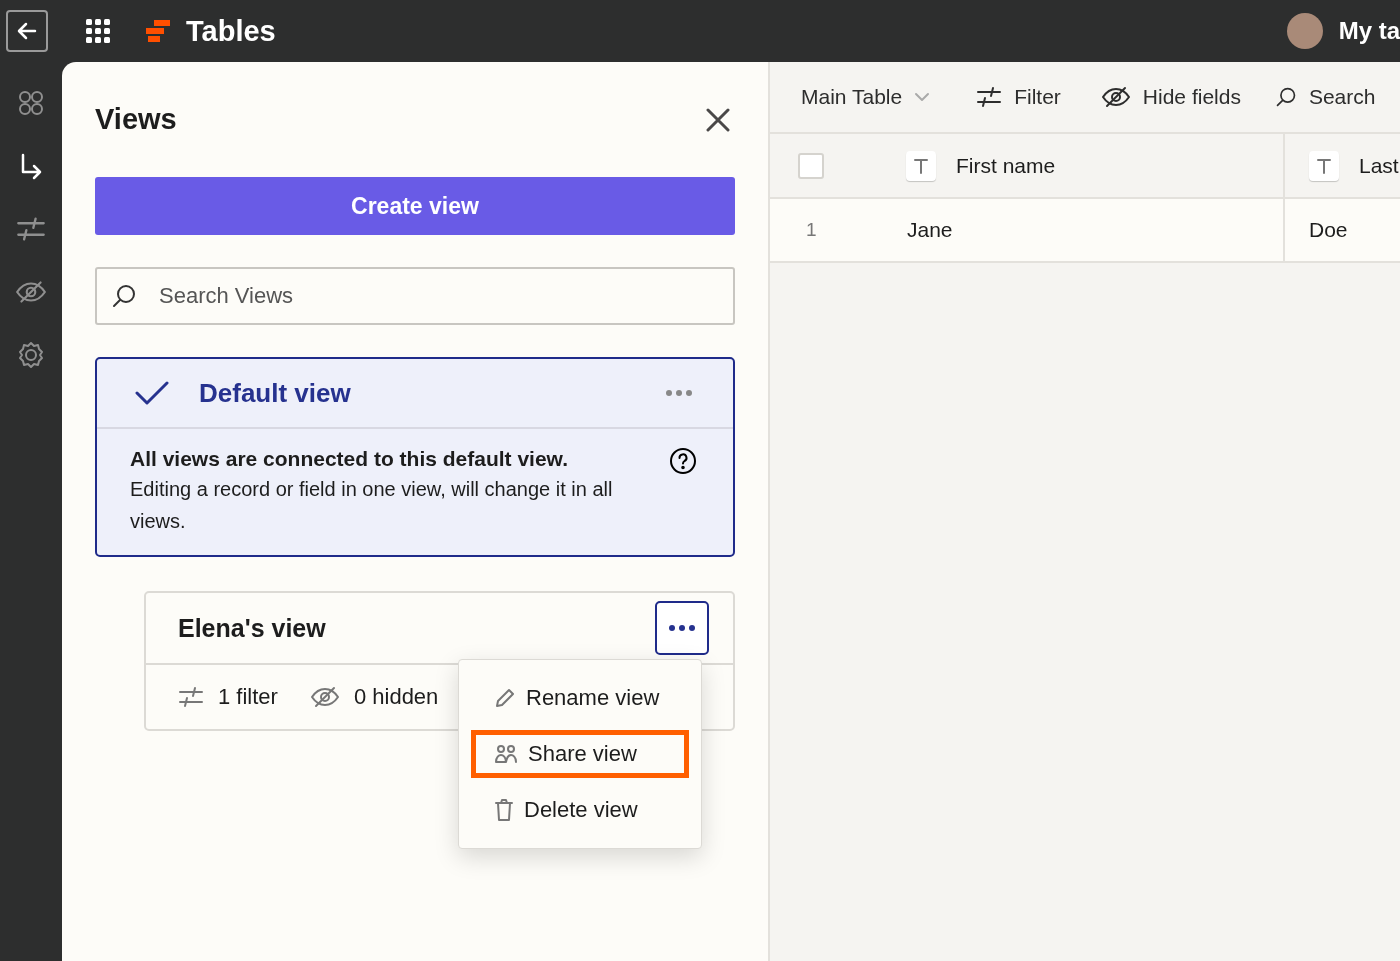 The width and height of the screenshot is (1400, 961). What do you see at coordinates (922, 97) in the screenshot?
I see `chevron-icon` at bounding box center [922, 97].